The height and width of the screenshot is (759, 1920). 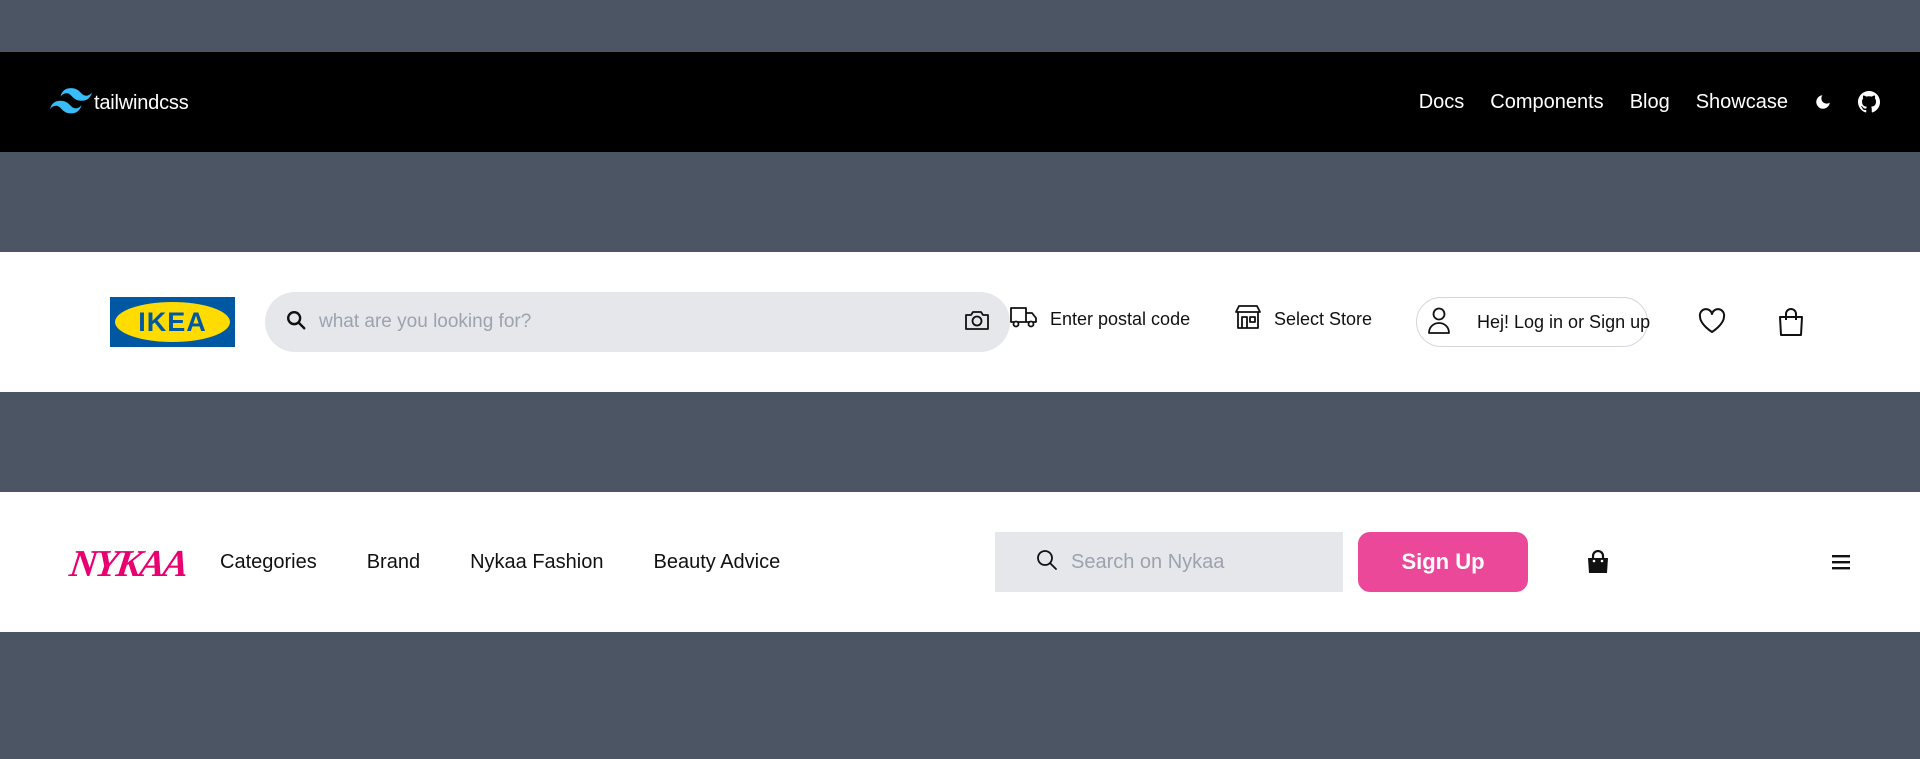 What do you see at coordinates (1323, 319) in the screenshot?
I see `select-store-label: Select Store` at bounding box center [1323, 319].